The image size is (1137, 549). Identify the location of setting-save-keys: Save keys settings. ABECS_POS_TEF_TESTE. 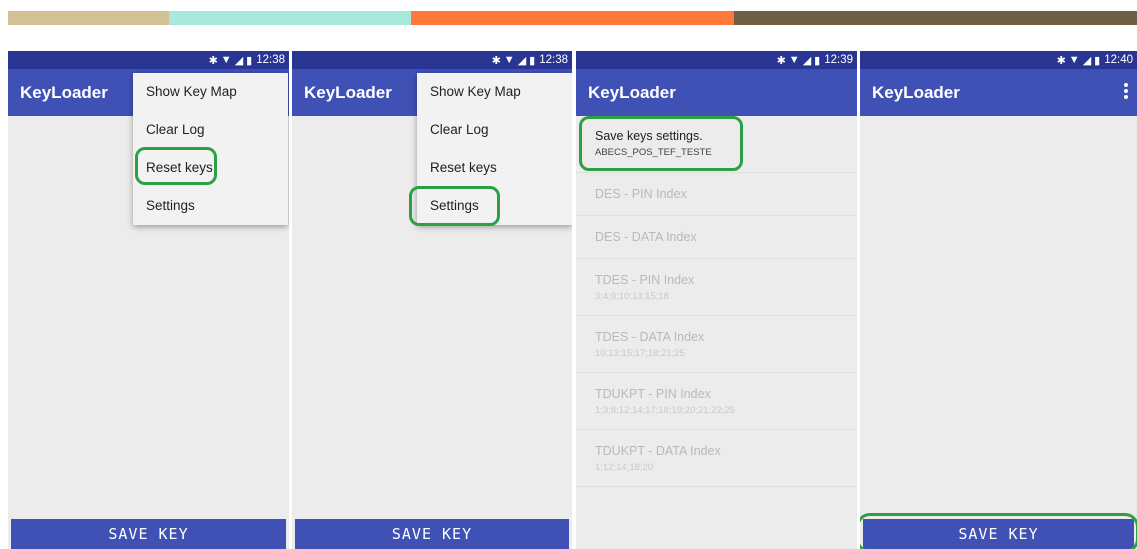
(716, 144).